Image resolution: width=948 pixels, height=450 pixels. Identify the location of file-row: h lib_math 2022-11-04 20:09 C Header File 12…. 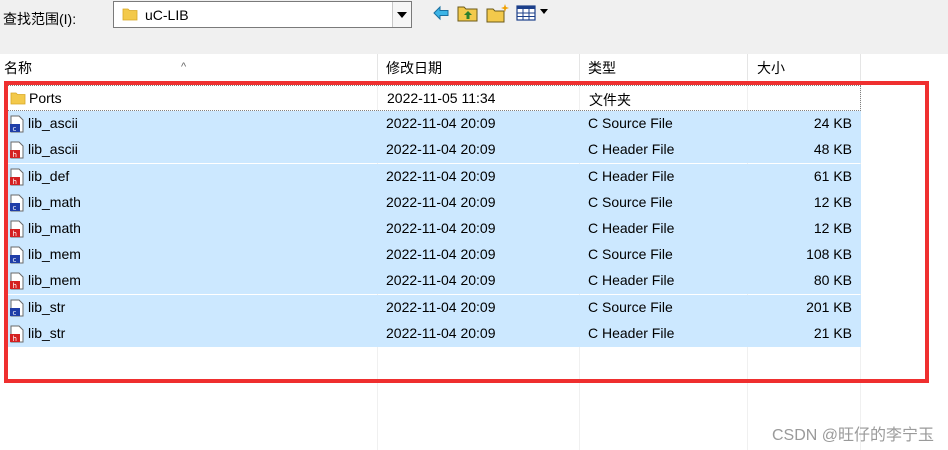
(433, 229).